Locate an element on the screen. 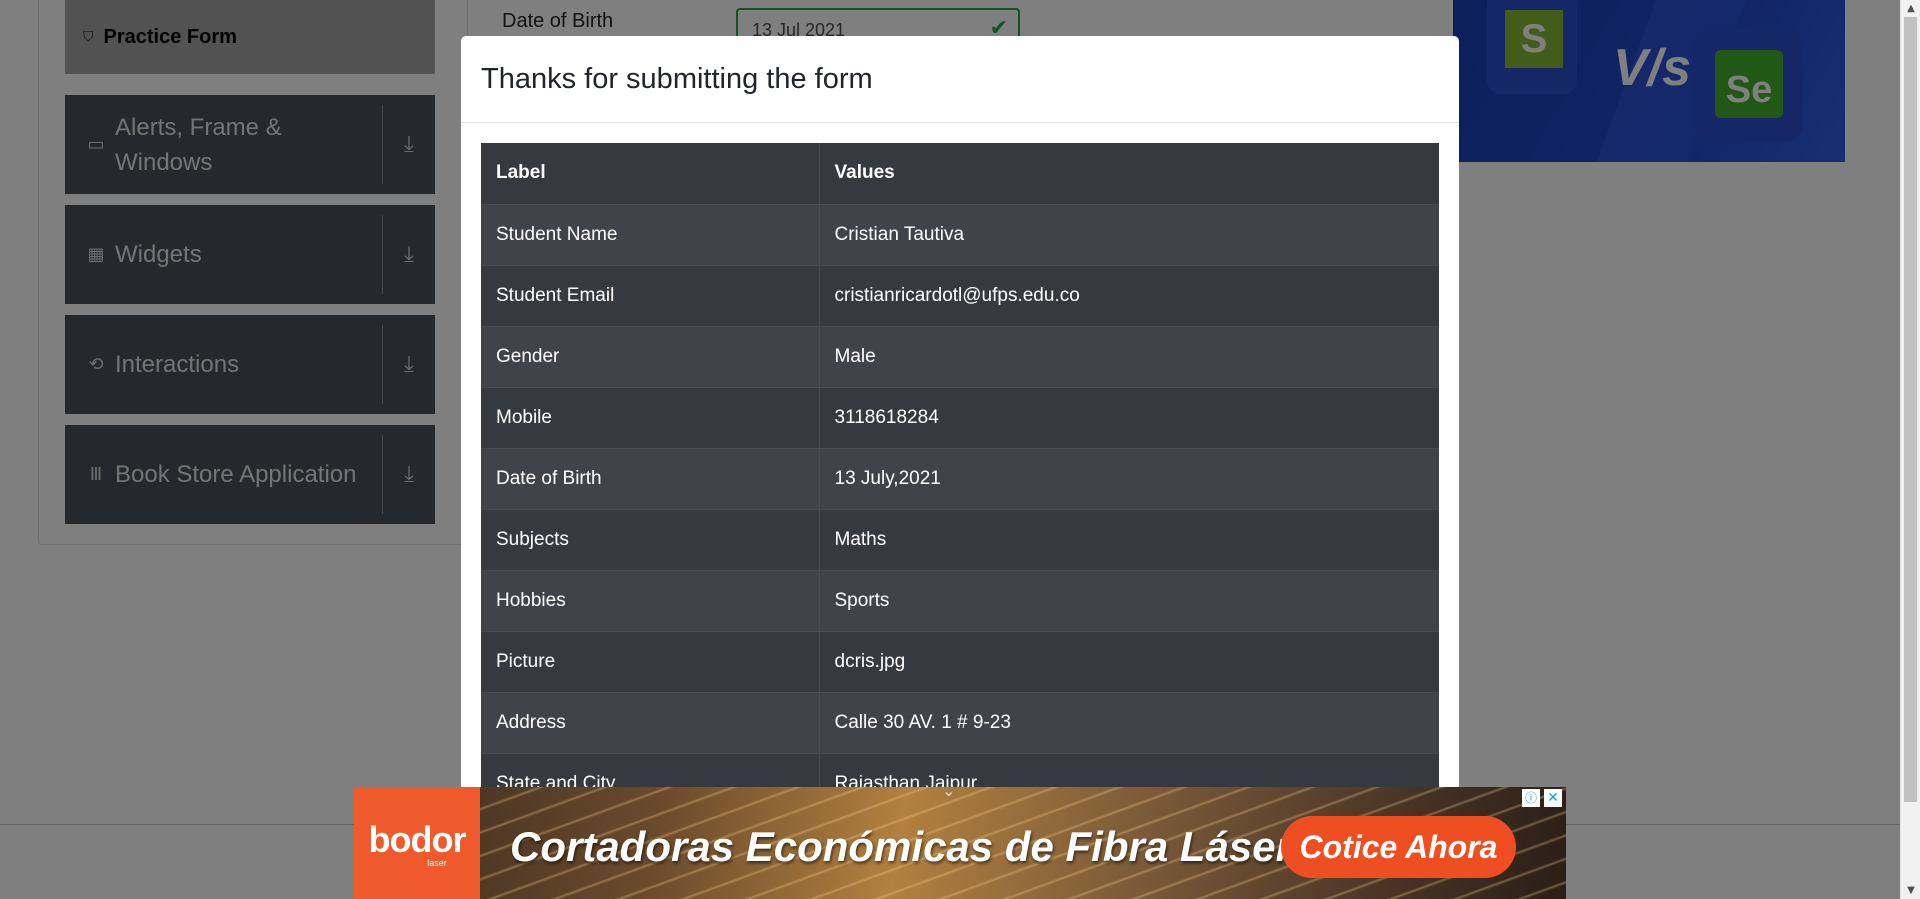 The height and width of the screenshot is (899, 1920). row-value: cristianricardotl@ufps.edu.co is located at coordinates (1129, 295).